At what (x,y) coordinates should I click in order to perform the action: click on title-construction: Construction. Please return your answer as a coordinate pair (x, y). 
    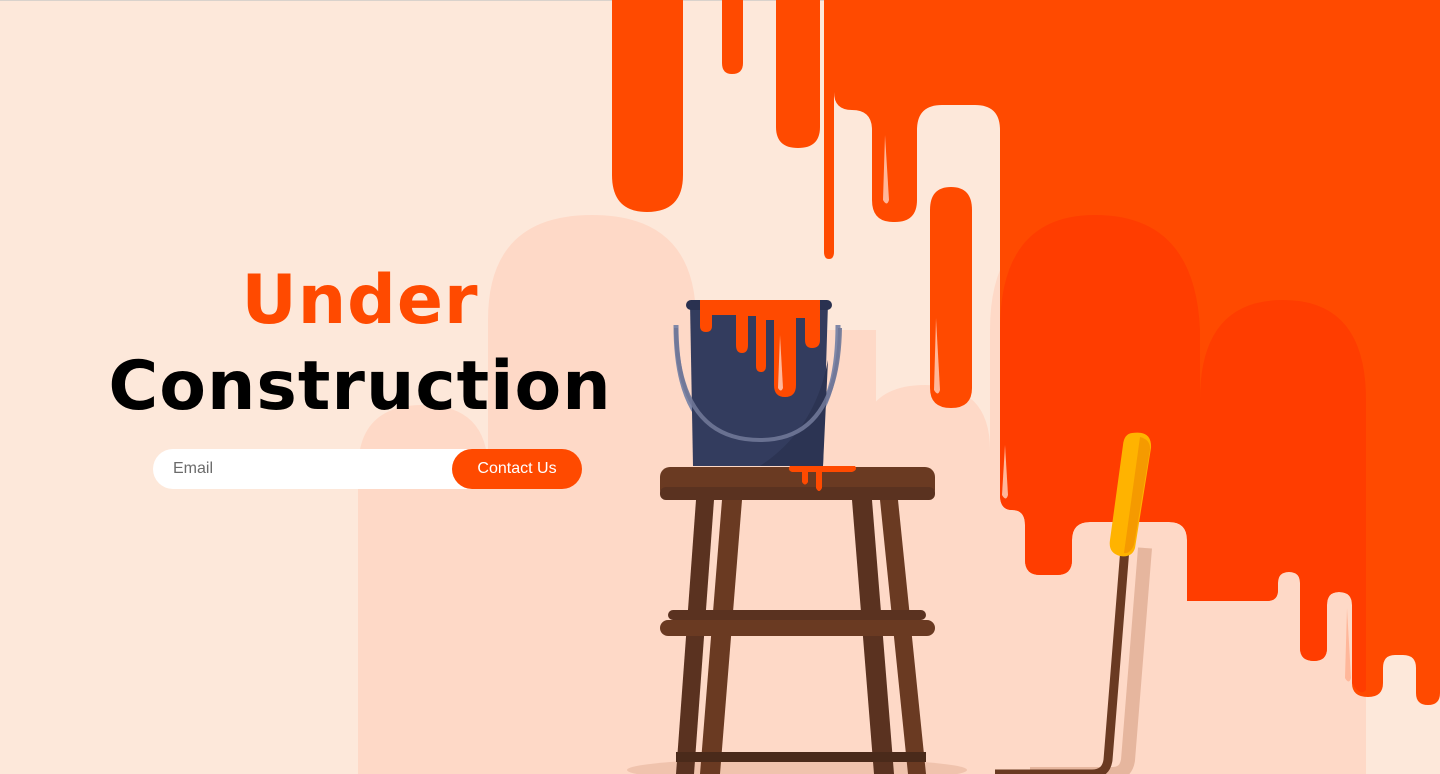
    Looking at the image, I should click on (360, 386).